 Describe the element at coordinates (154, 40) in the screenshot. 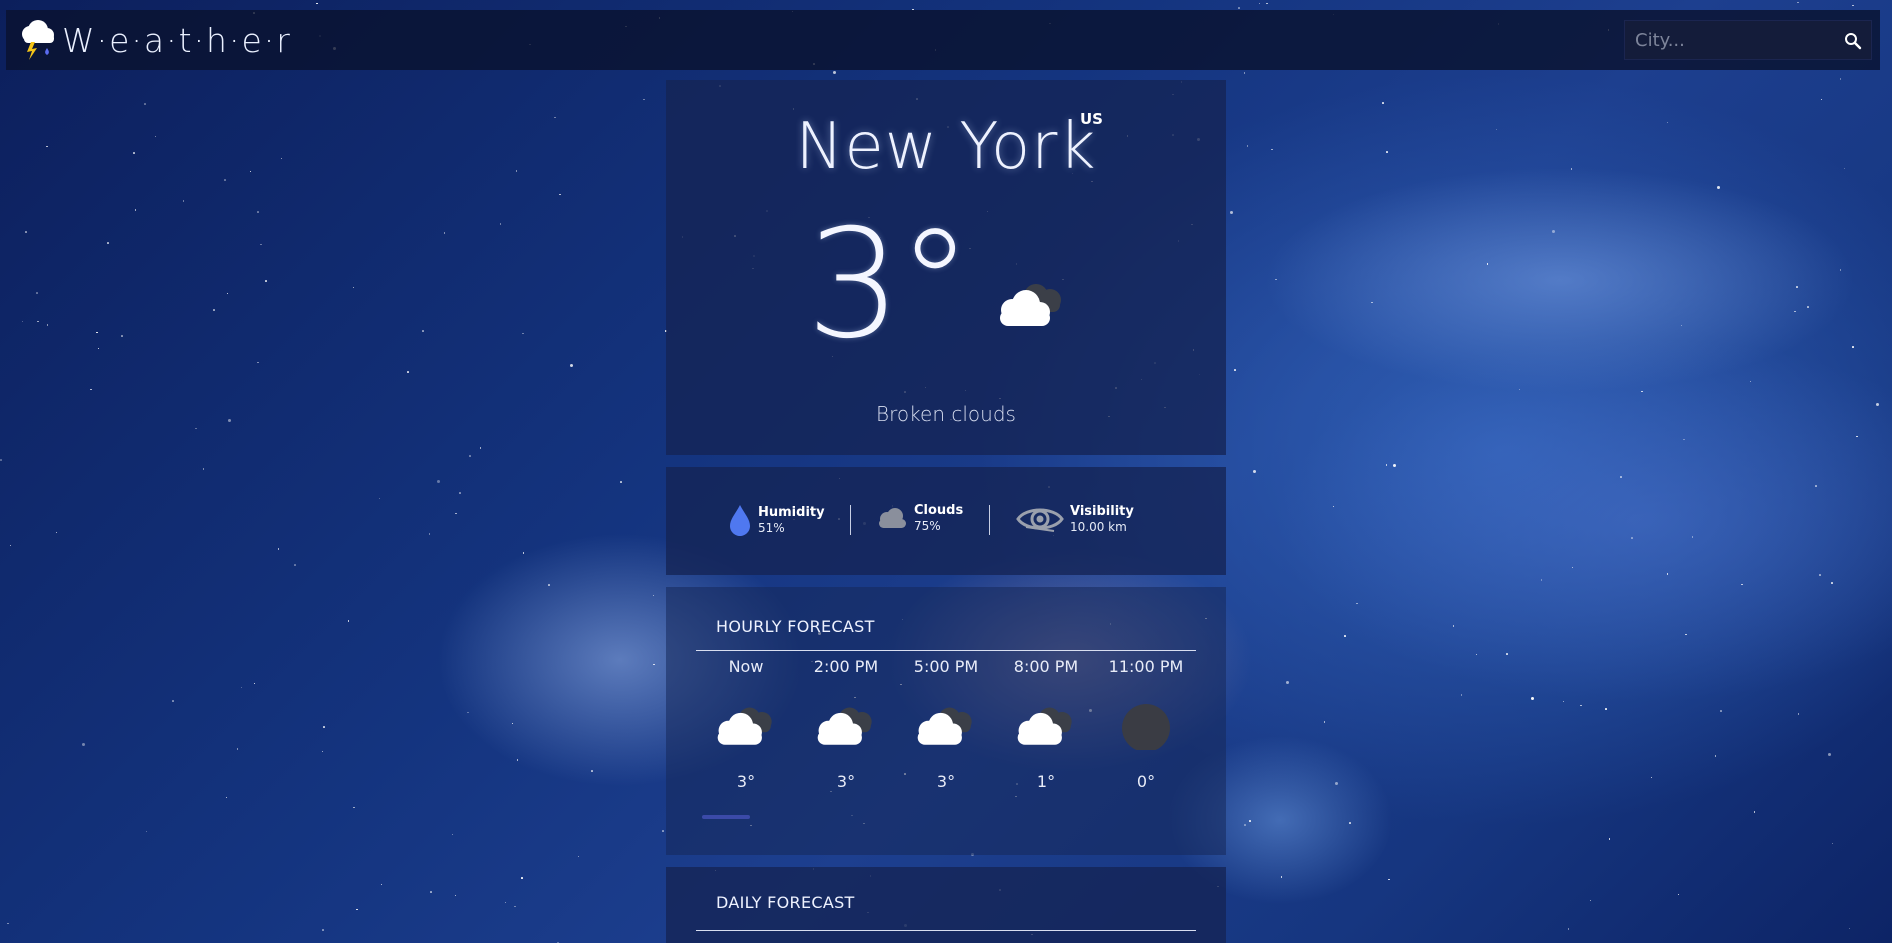

I see `app-logo: W·e·a·t·h·e·r` at that location.